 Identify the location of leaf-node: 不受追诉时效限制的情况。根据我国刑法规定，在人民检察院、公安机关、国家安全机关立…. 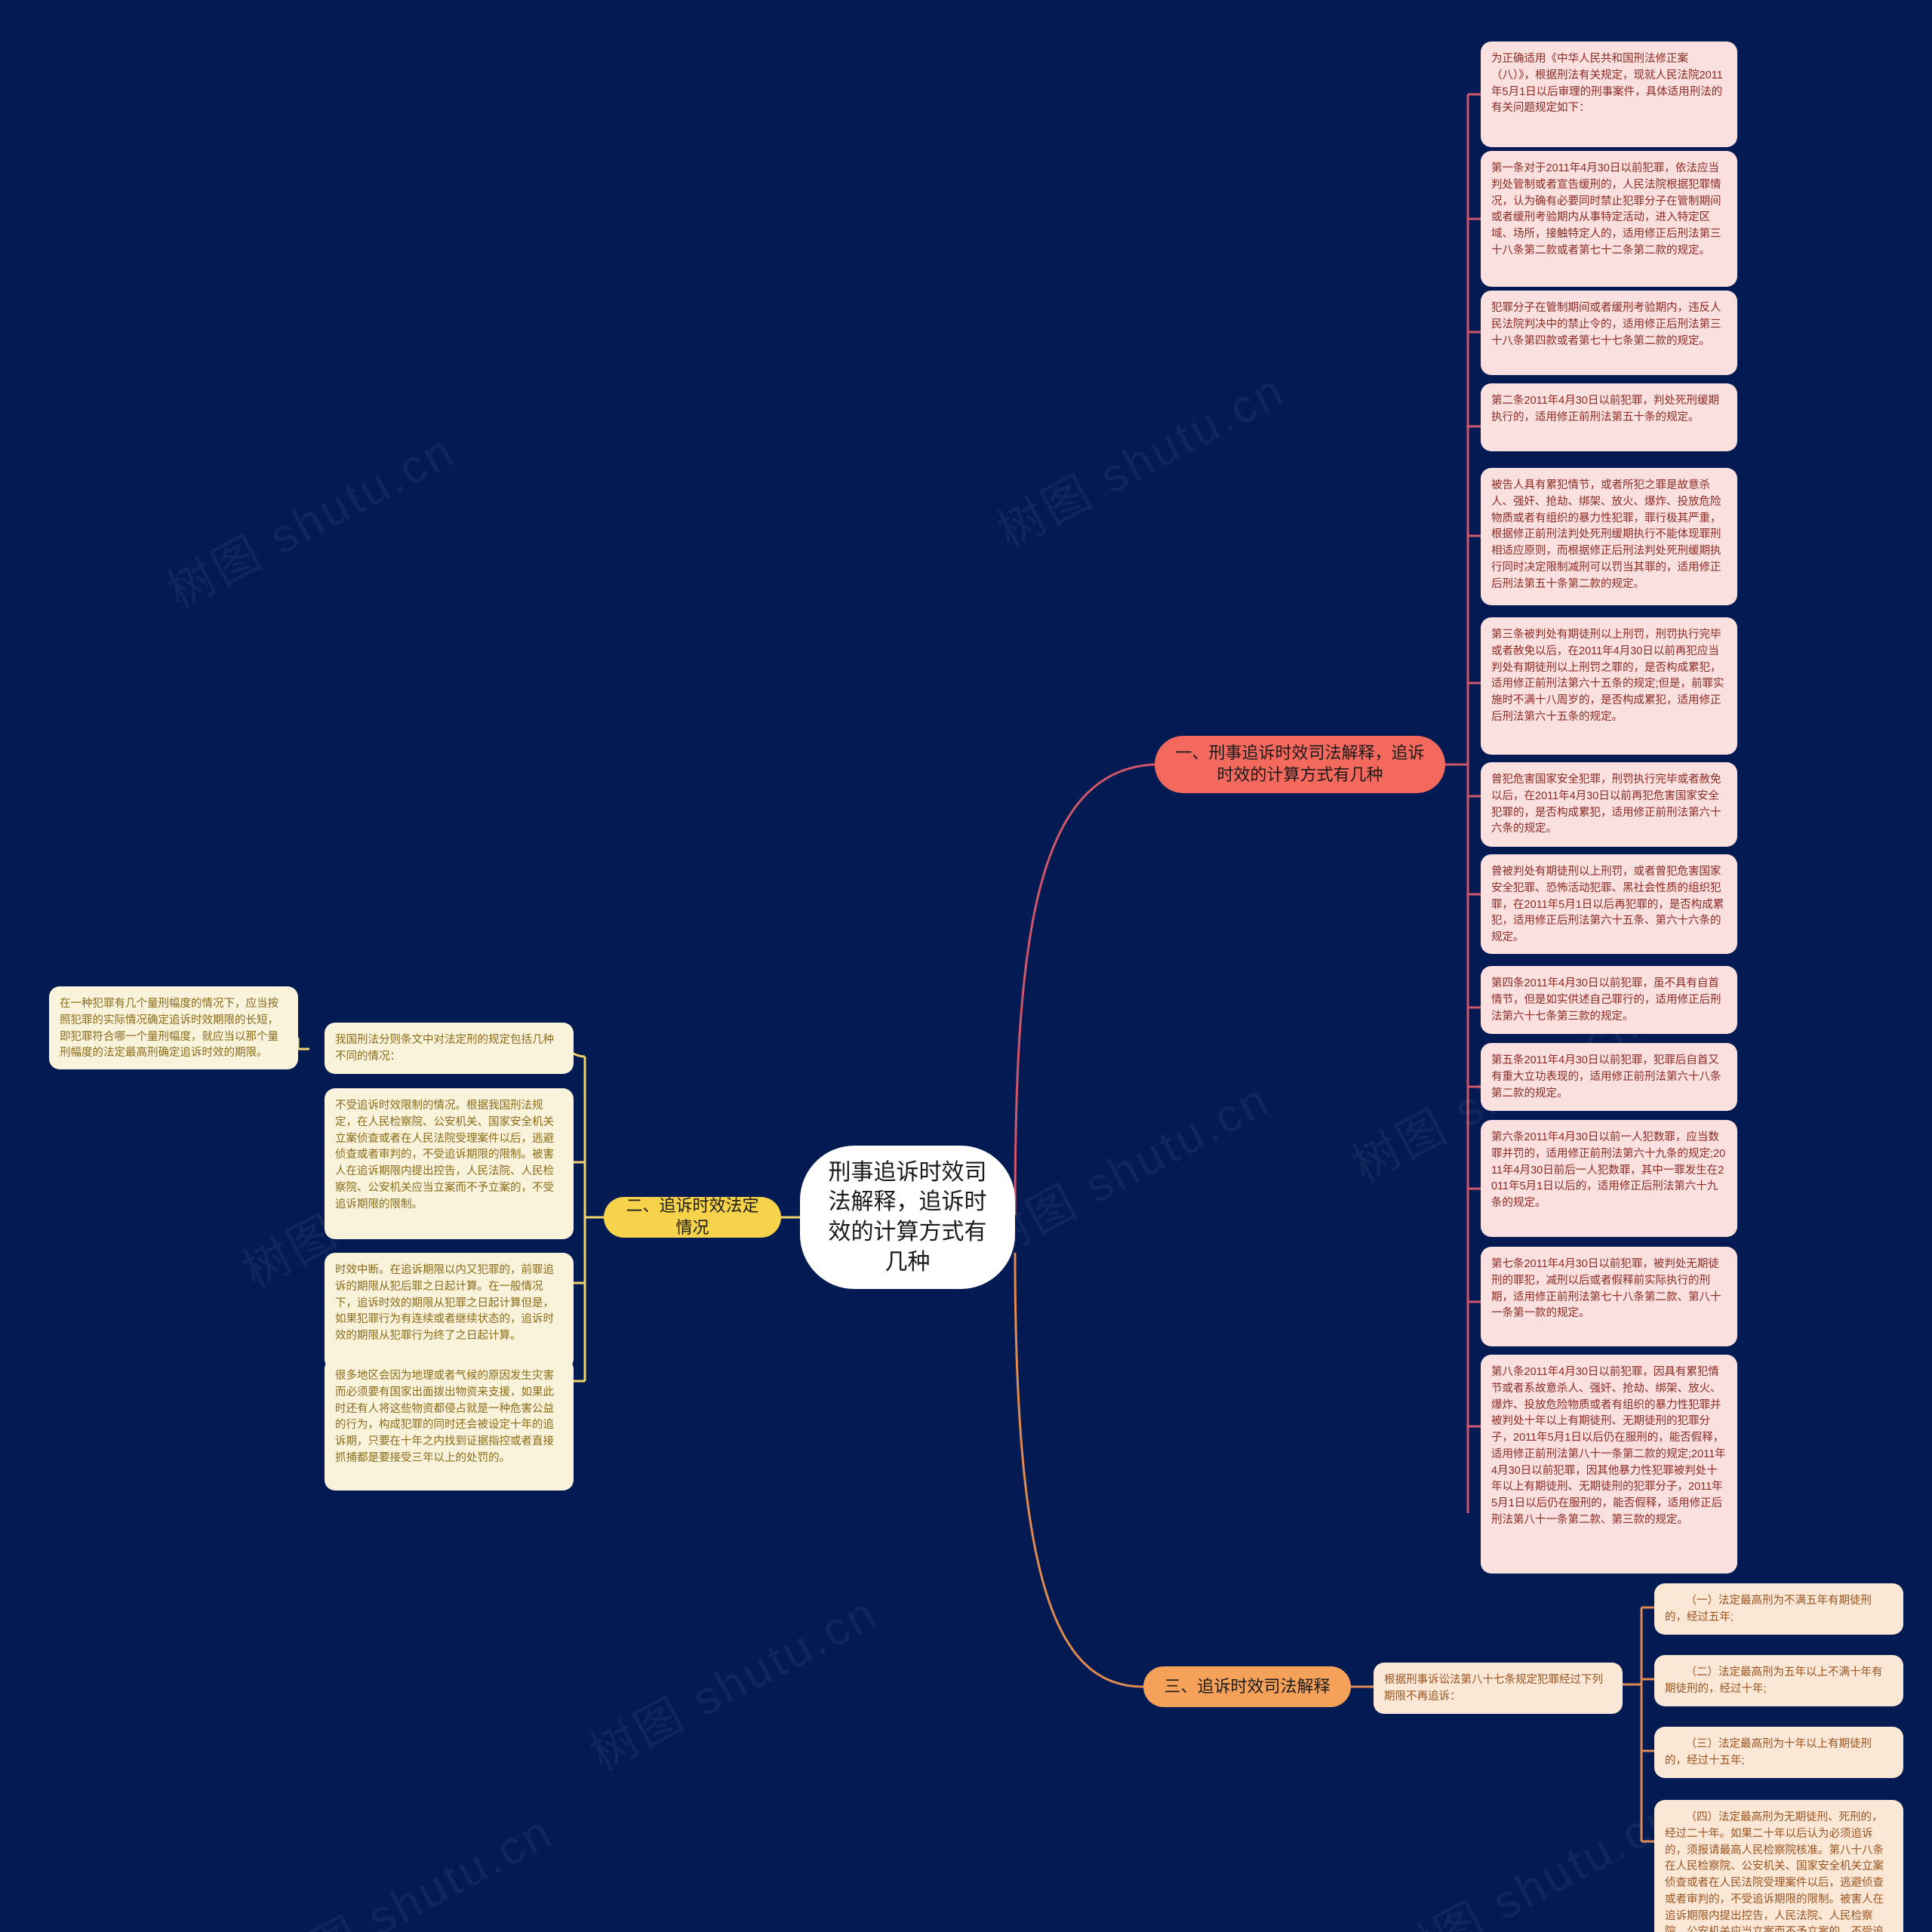
(449, 1163).